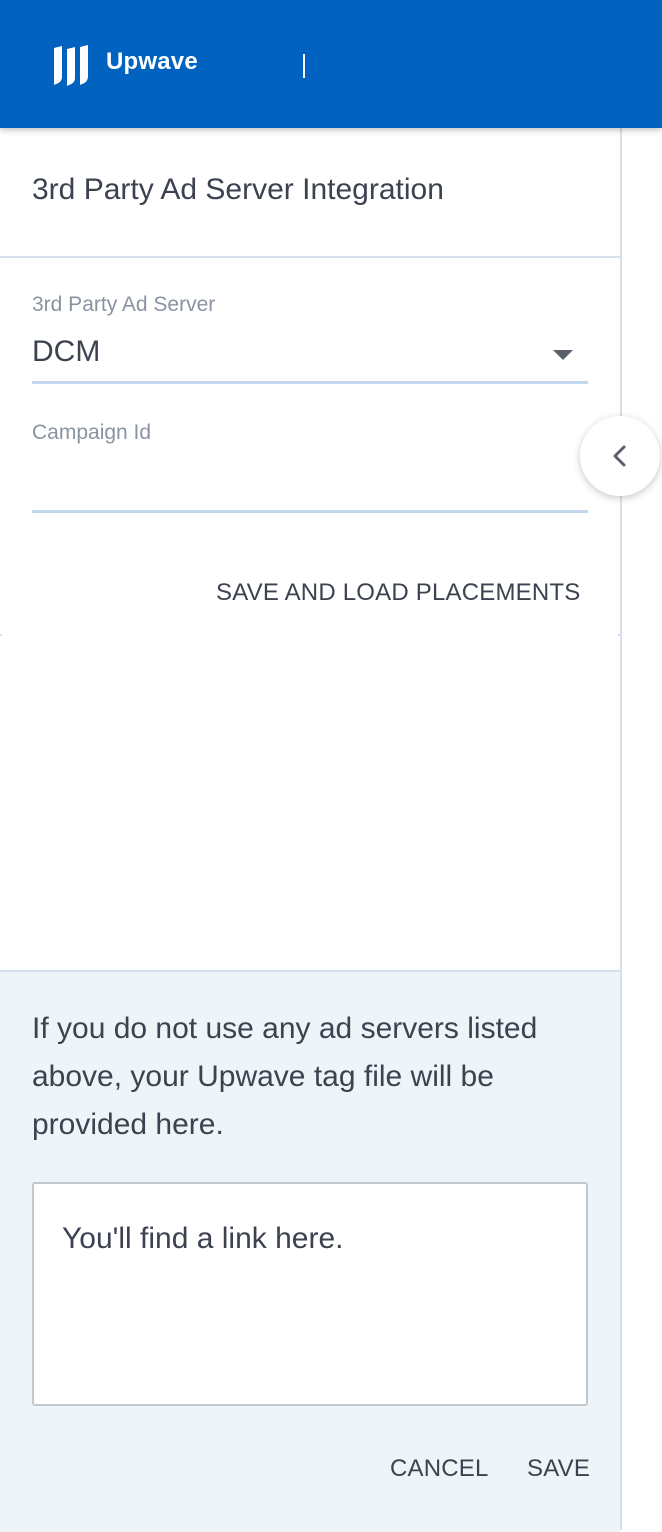 This screenshot has width=662, height=1532. Describe the element at coordinates (66, 352) in the screenshot. I see `ad-server-selected-value: DCM` at that location.